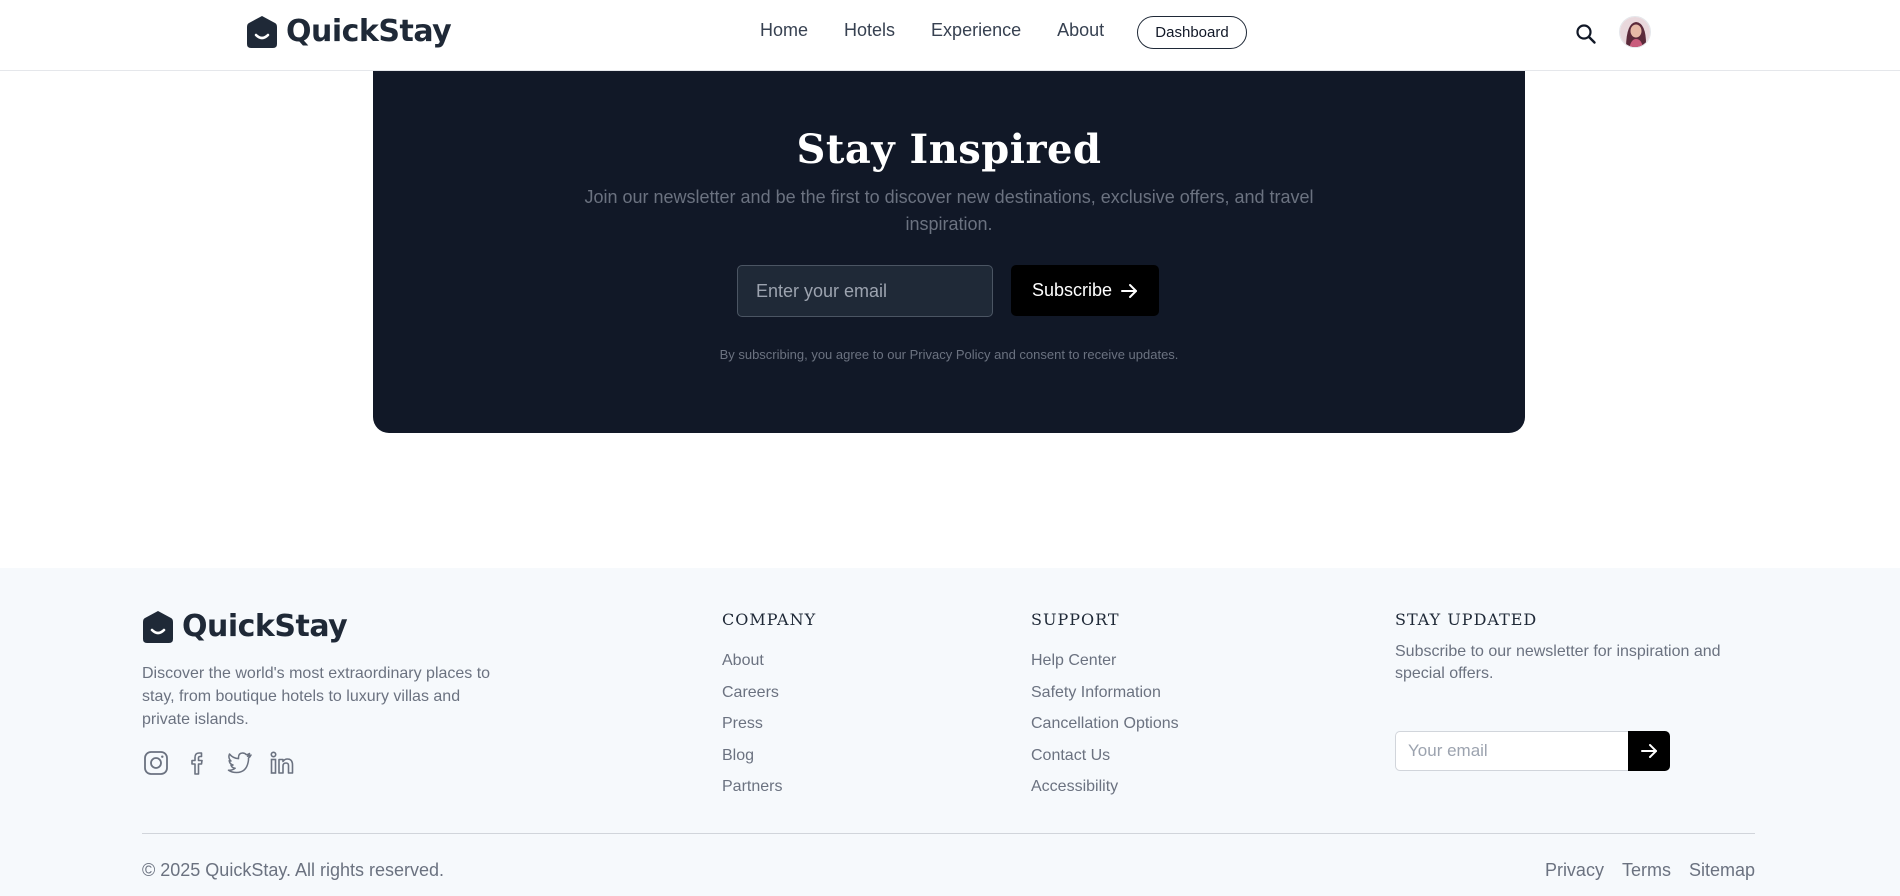 This screenshot has width=1900, height=896. I want to click on avatar, so click(1635, 32).